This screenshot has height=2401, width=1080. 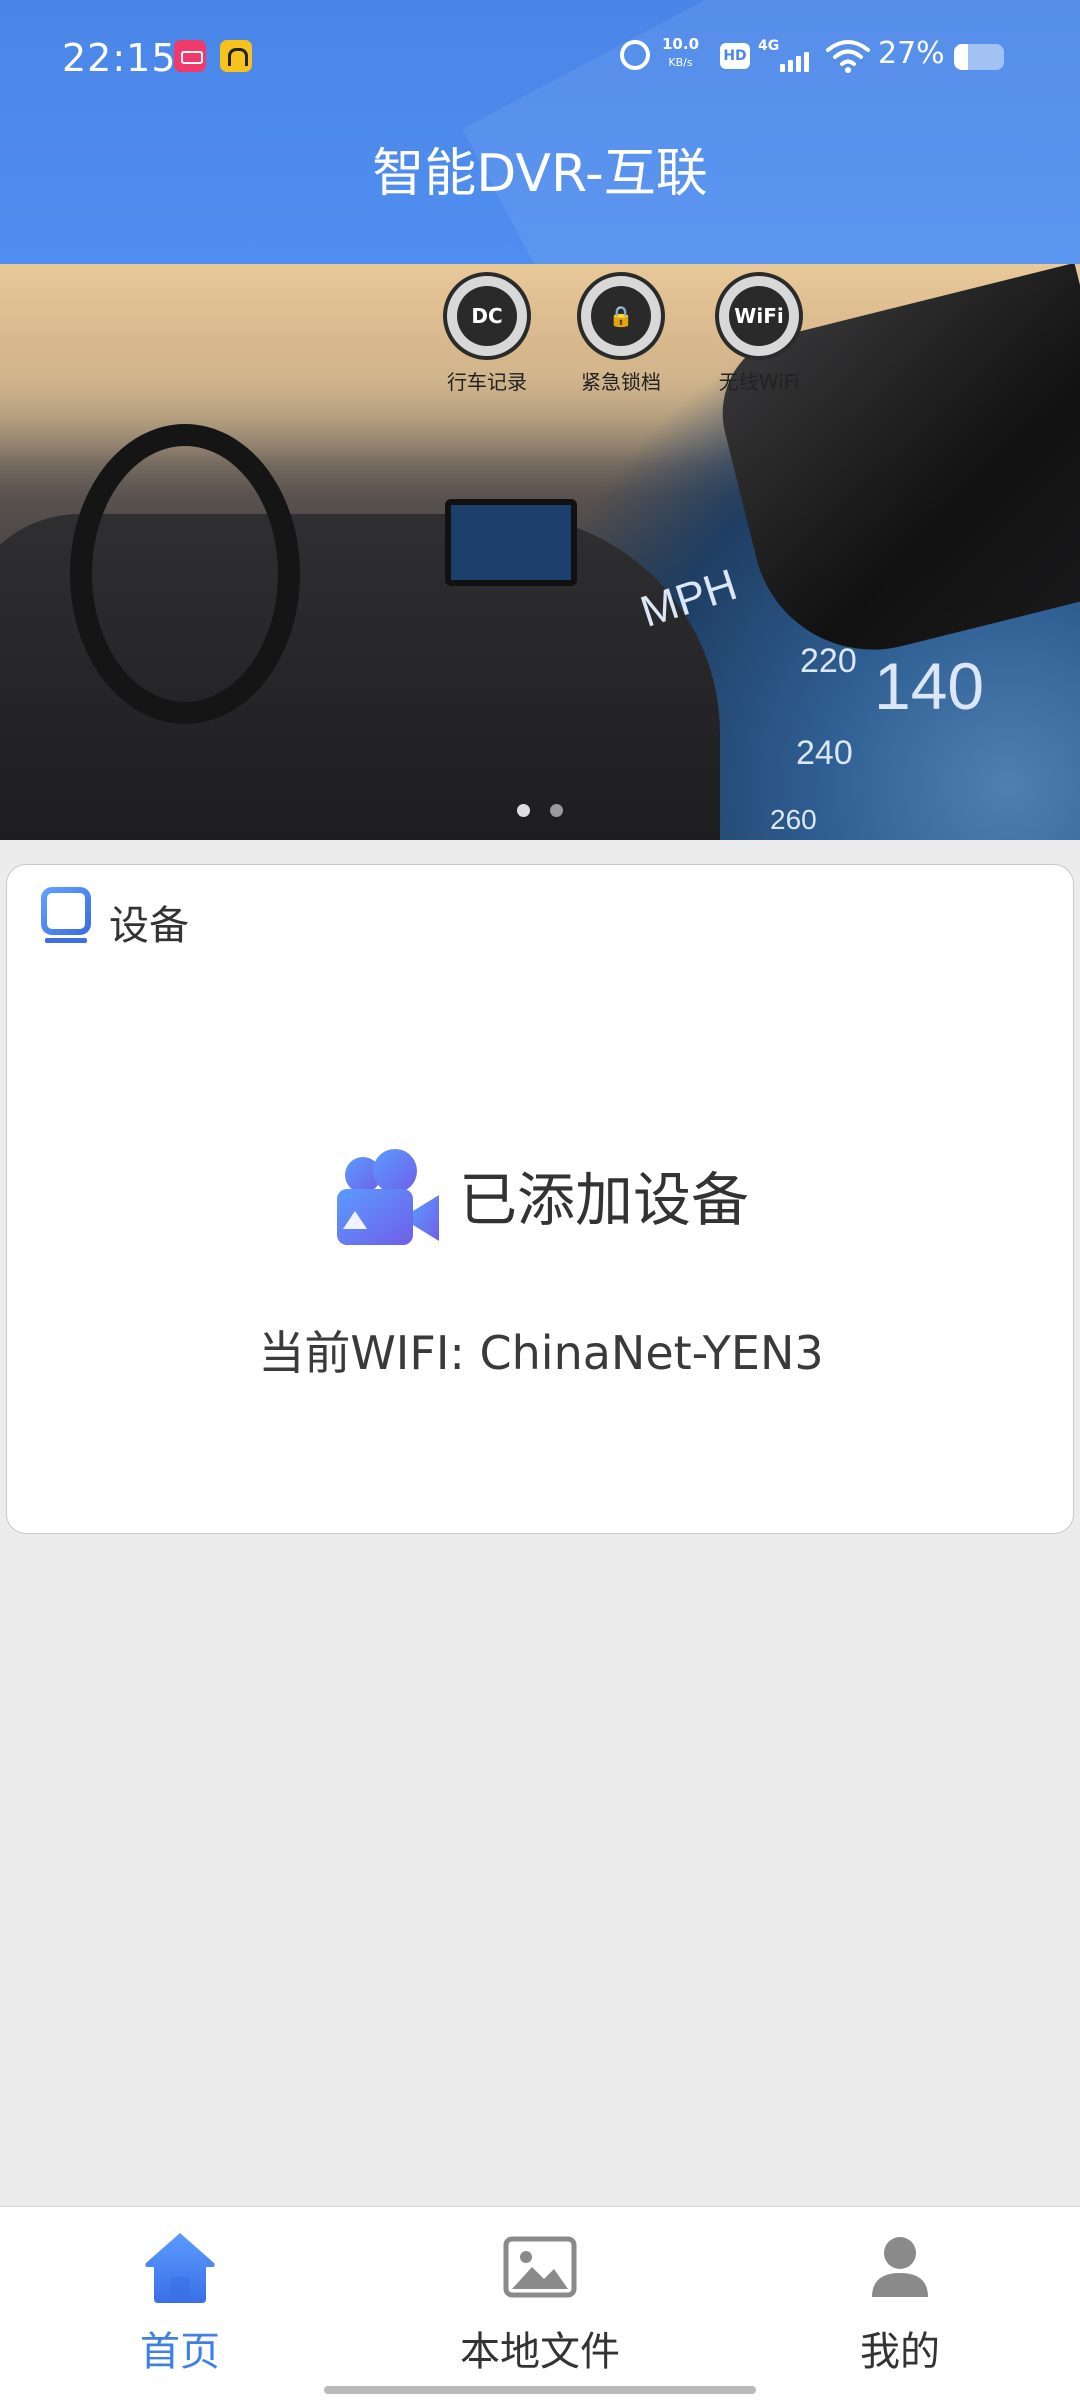 What do you see at coordinates (900, 2352) in the screenshot?
I see `nav-label: 我的` at bounding box center [900, 2352].